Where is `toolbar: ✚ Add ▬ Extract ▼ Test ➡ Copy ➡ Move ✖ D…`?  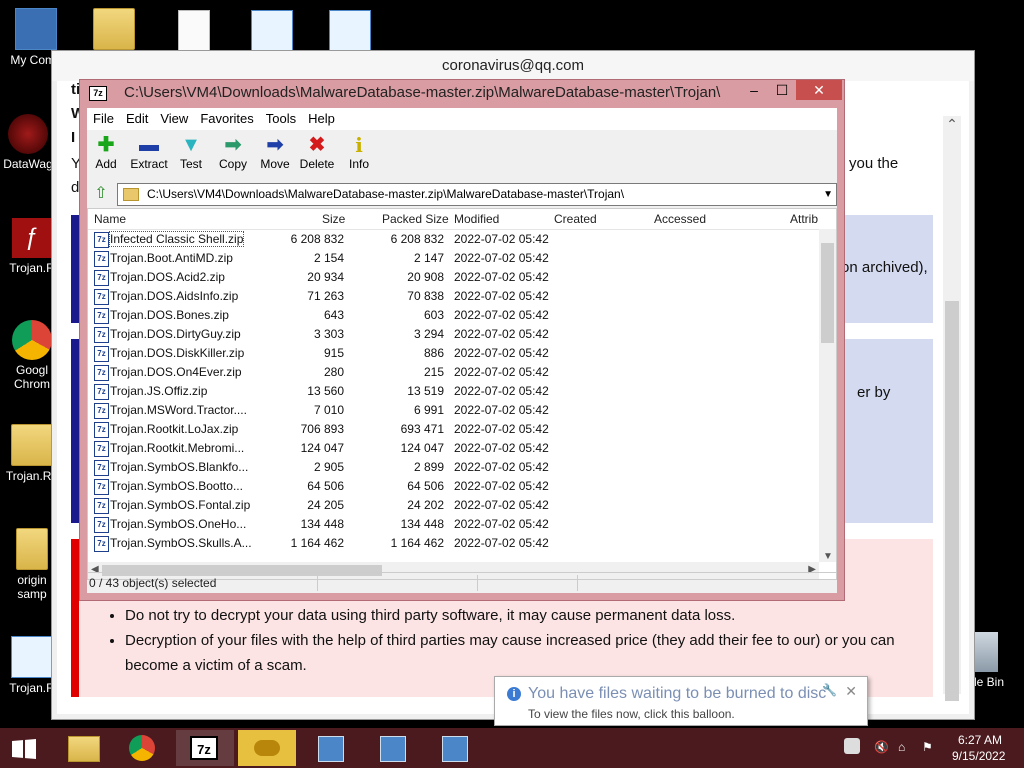 toolbar: ✚ Add ▬ Extract ▼ Test ➡ Copy ➡ Move ✖ D… is located at coordinates (462, 155).